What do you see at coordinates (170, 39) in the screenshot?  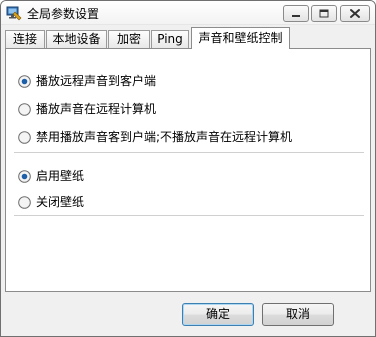 I see `tab-ping: Ping` at bounding box center [170, 39].